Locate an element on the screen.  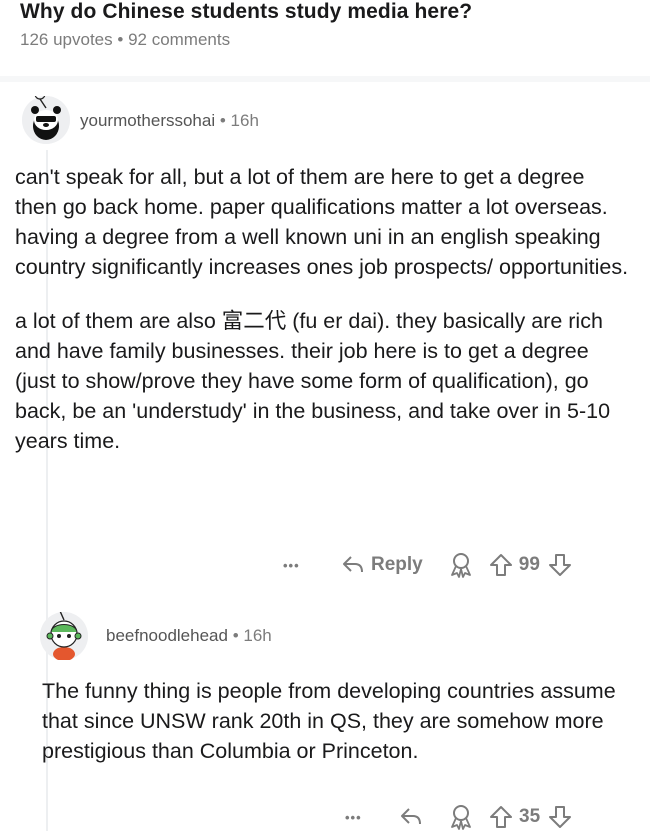
comment-author: yourmotherssohai is located at coordinates (147, 120).